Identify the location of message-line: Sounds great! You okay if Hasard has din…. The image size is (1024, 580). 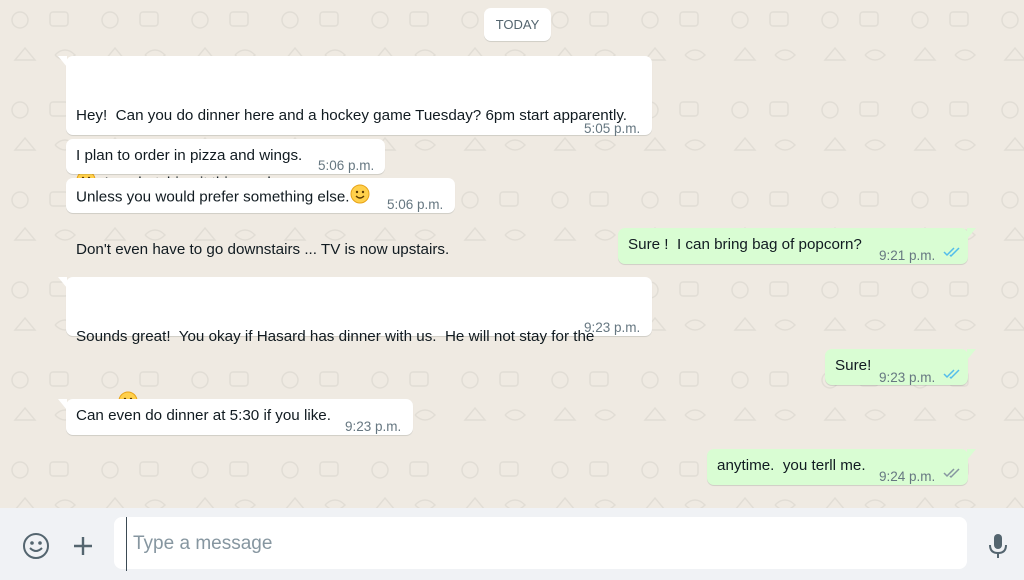
(335, 336).